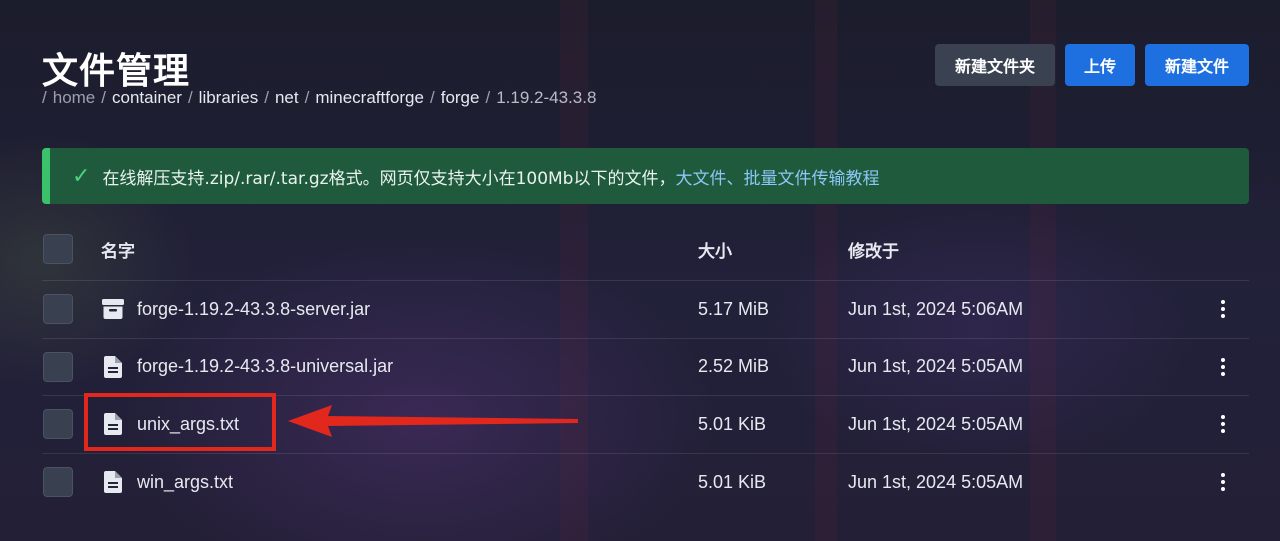 Image resolution: width=1280 pixels, height=541 pixels. What do you see at coordinates (74, 97) in the screenshot?
I see `breadcrumb-item-home: home` at bounding box center [74, 97].